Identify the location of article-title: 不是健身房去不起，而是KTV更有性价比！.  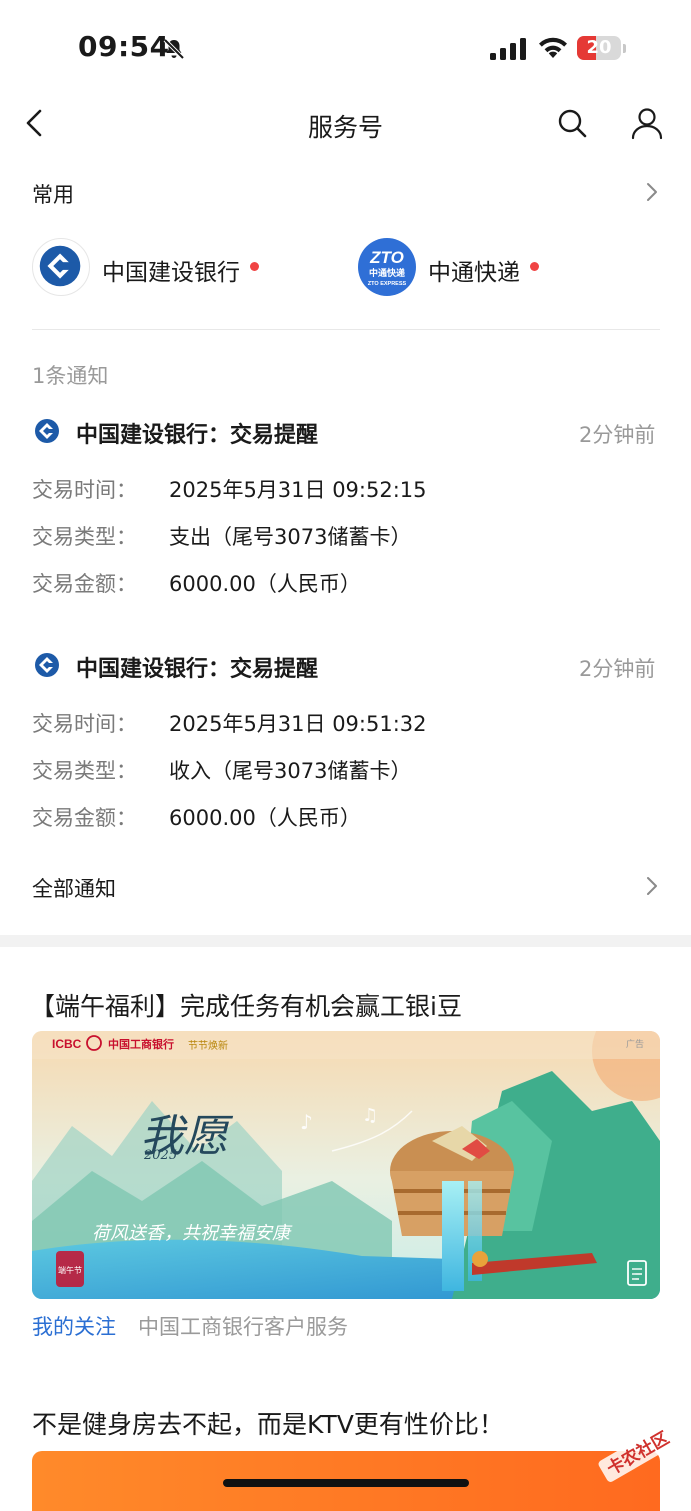
(268, 1423).